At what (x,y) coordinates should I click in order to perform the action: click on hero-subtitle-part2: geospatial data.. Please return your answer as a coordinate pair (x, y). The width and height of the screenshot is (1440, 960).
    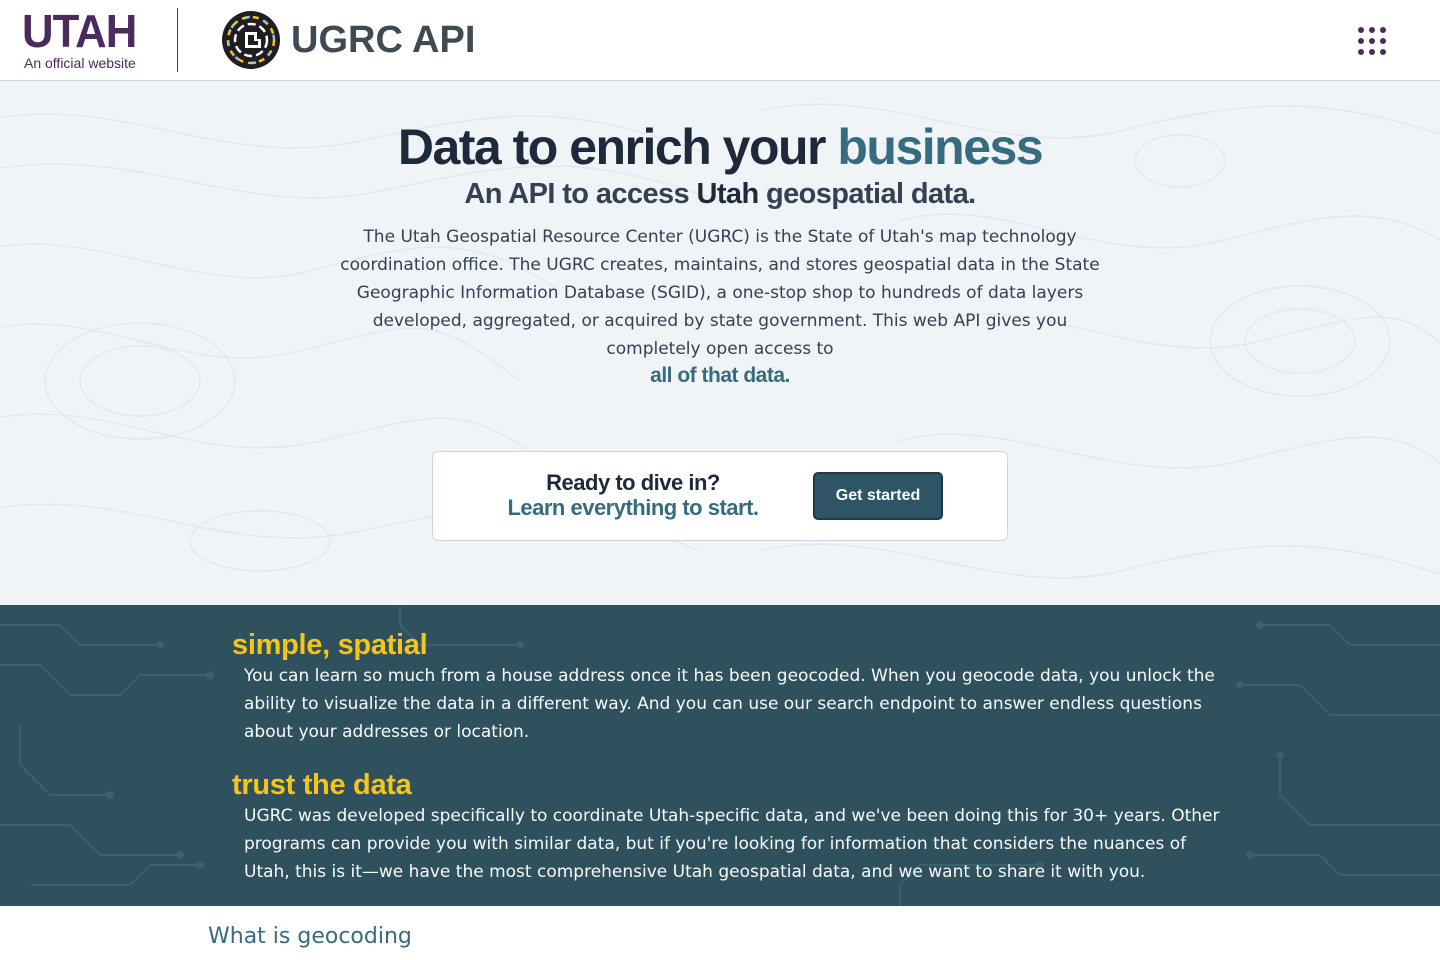
    Looking at the image, I should click on (867, 194).